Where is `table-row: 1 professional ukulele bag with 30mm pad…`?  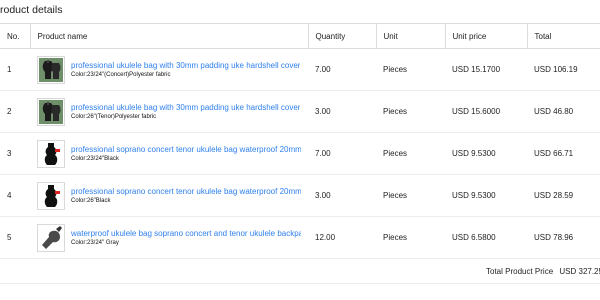 table-row: 1 professional ukulele bag with 30mm pad… is located at coordinates (300, 69).